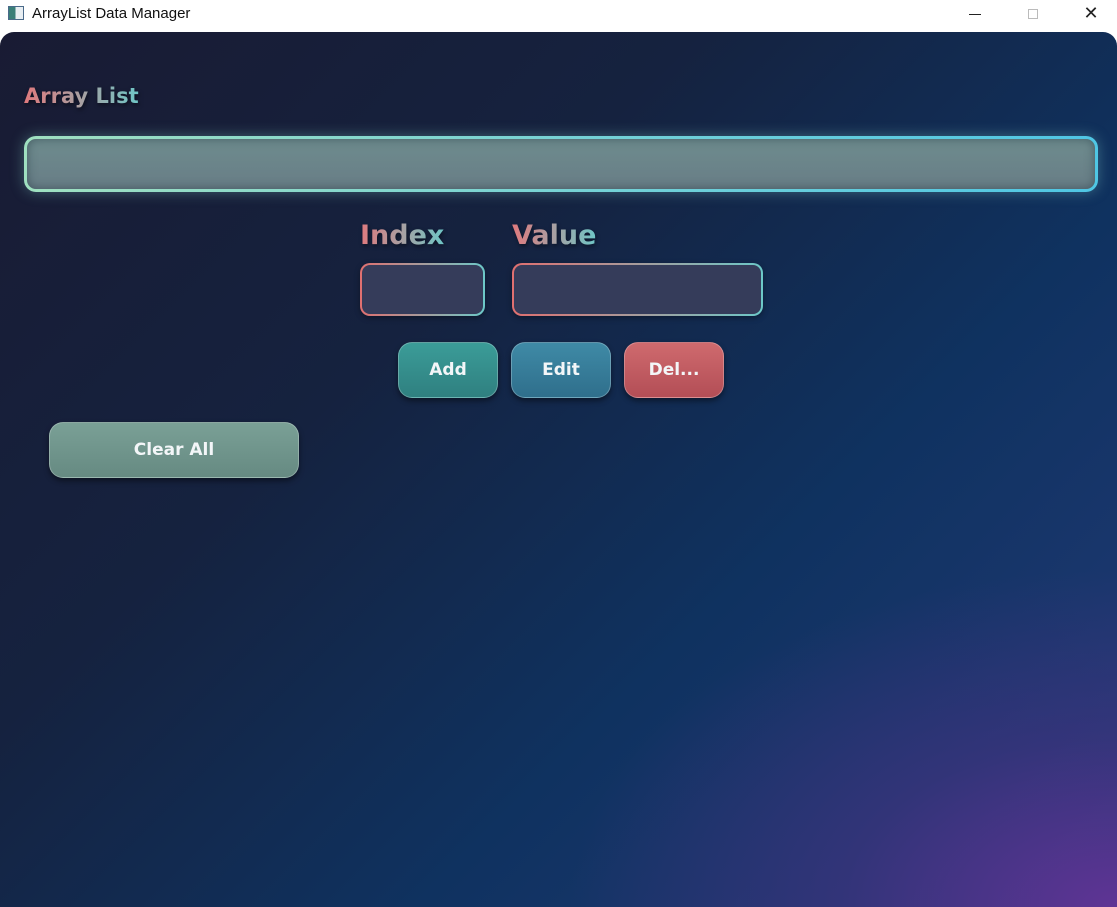  I want to click on index-label: Index, so click(402, 235).